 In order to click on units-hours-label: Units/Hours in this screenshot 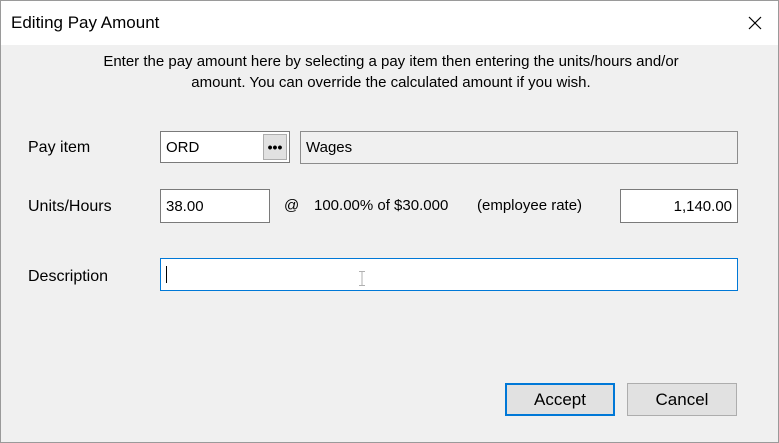, I will do `click(70, 206)`.